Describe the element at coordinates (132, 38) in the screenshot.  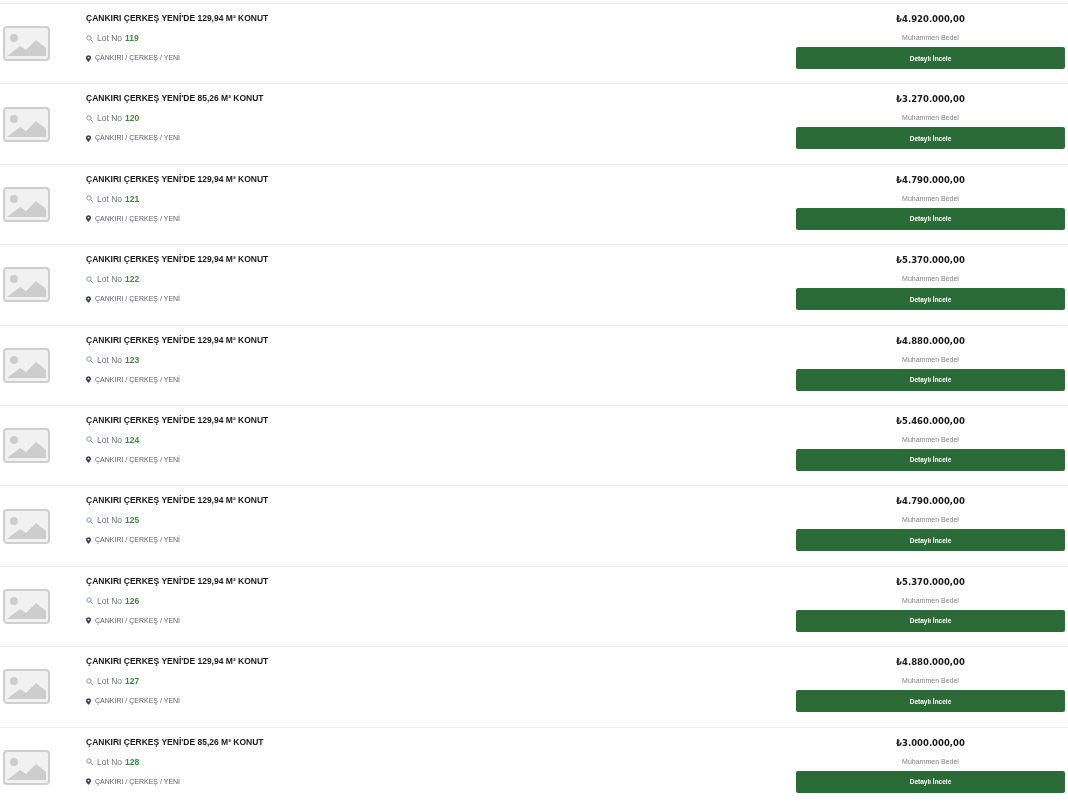
I see `lot-number: 119` at that location.